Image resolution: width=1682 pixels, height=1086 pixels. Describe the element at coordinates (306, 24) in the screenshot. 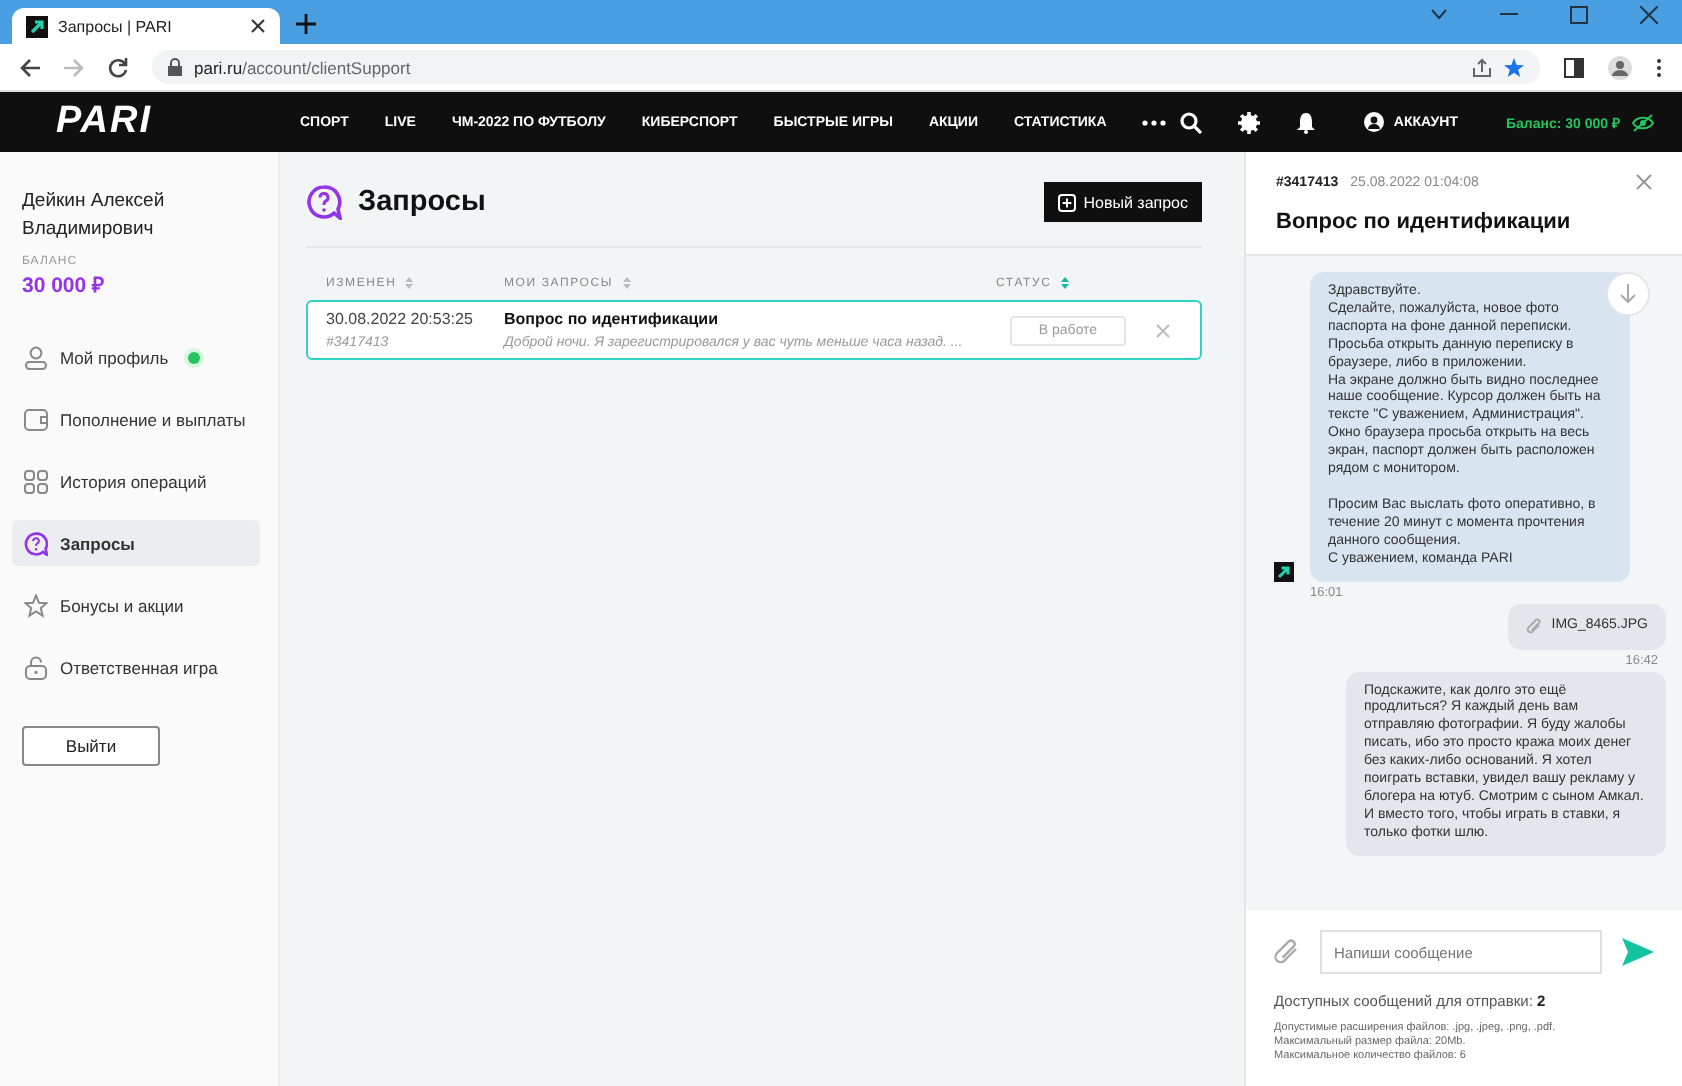

I see `new-tab-icon` at that location.